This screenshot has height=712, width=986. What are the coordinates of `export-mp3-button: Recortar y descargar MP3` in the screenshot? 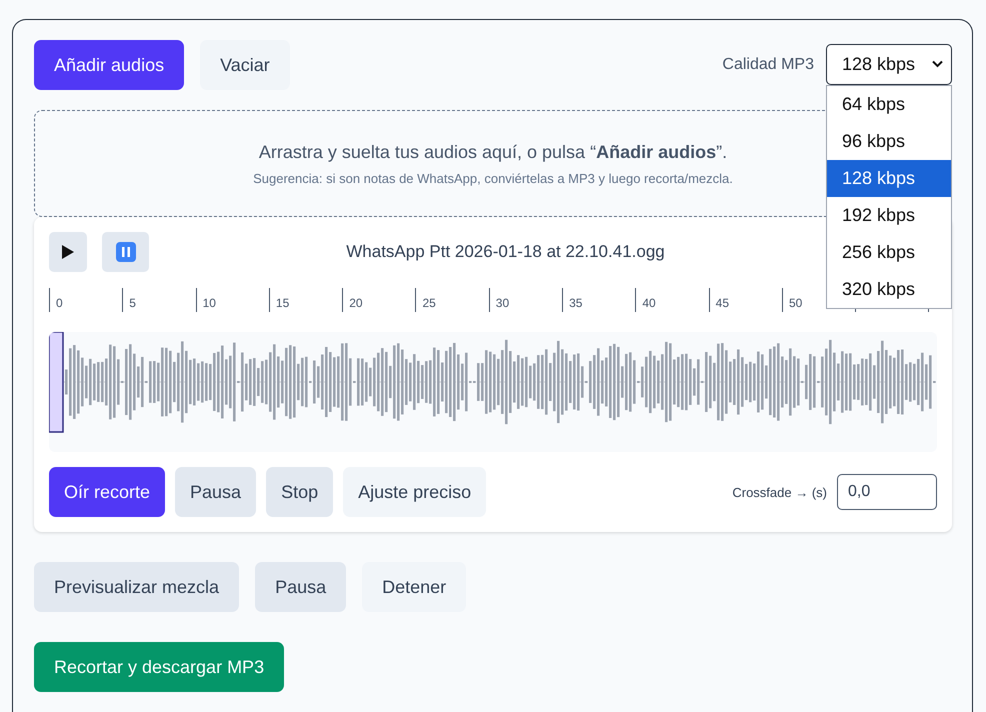 It's located at (159, 667).